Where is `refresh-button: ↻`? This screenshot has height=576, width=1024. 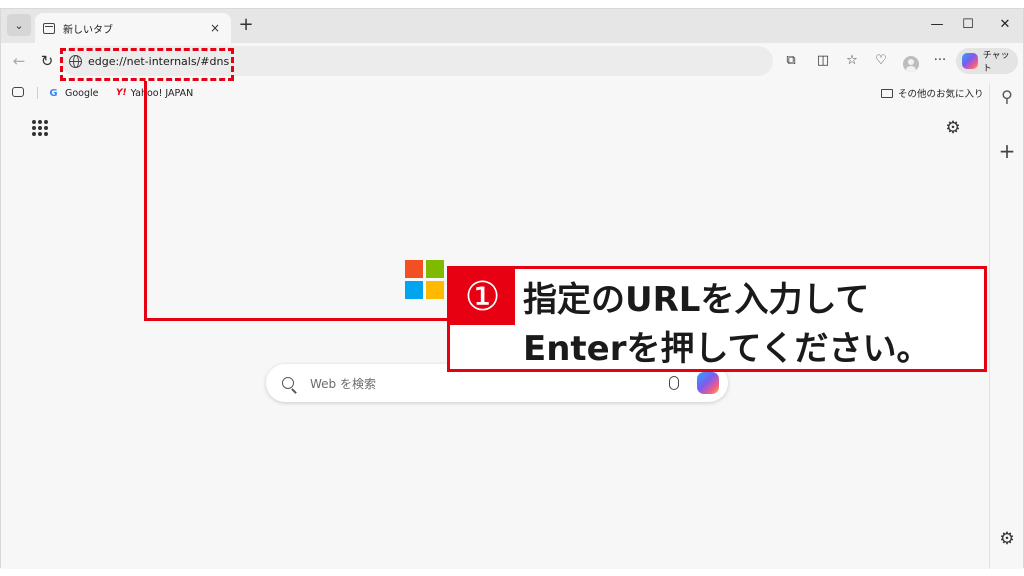 refresh-button: ↻ is located at coordinates (47, 61).